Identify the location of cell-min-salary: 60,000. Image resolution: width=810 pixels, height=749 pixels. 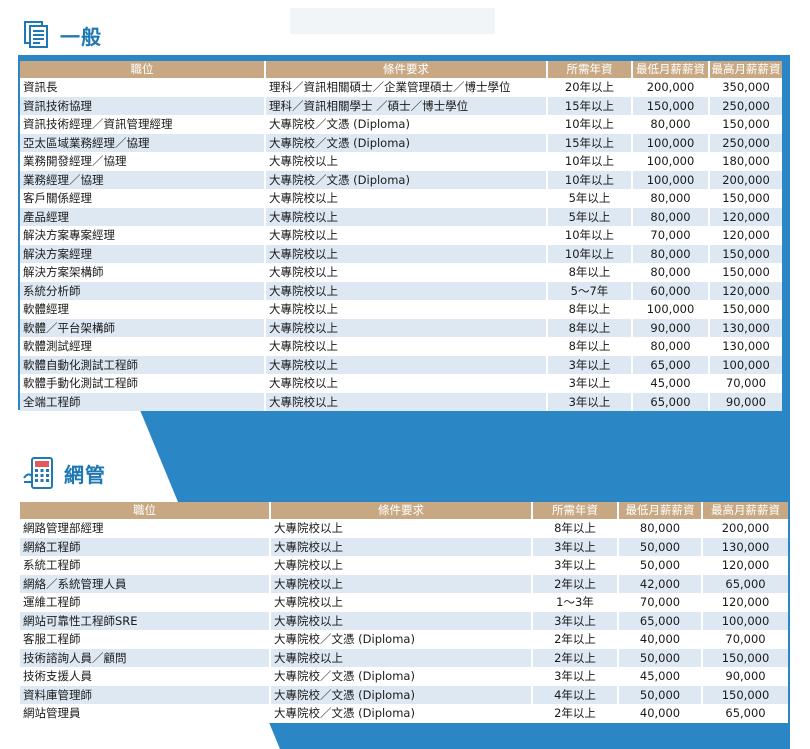
(671, 290).